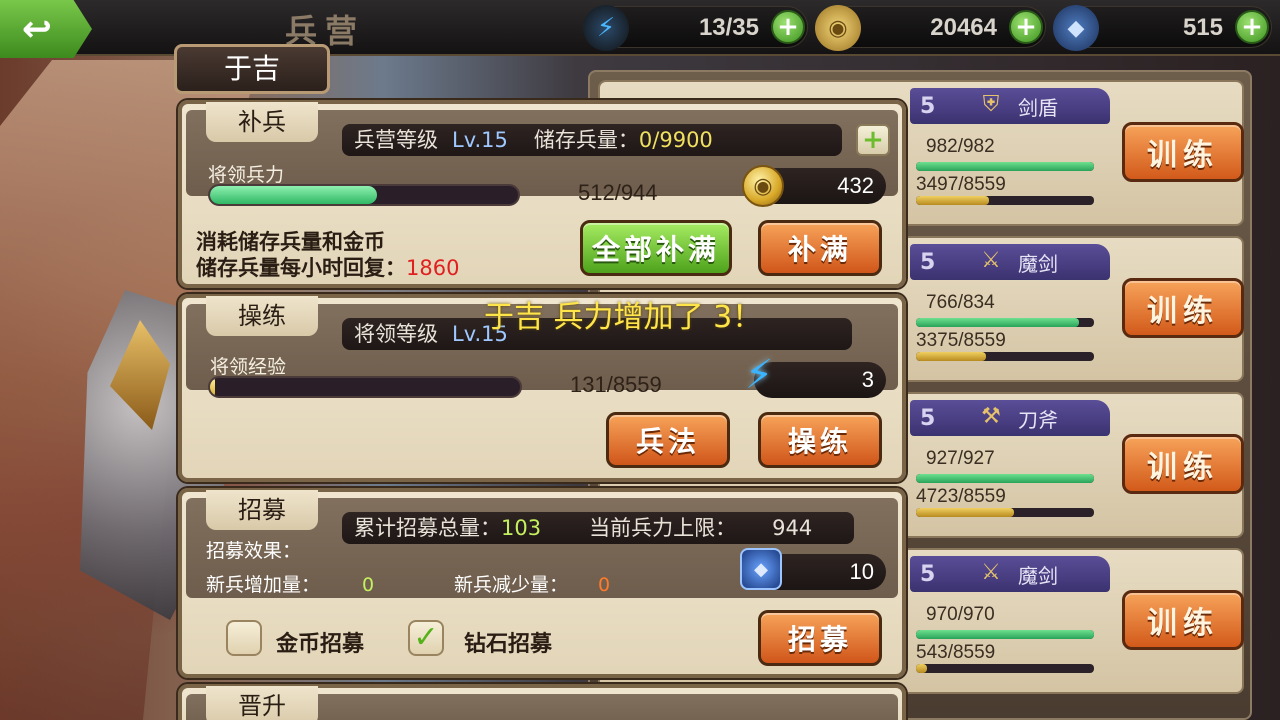 The height and width of the screenshot is (720, 1280). What do you see at coordinates (320, 644) in the screenshot?
I see `gold-recruit-label: 金币招募` at bounding box center [320, 644].